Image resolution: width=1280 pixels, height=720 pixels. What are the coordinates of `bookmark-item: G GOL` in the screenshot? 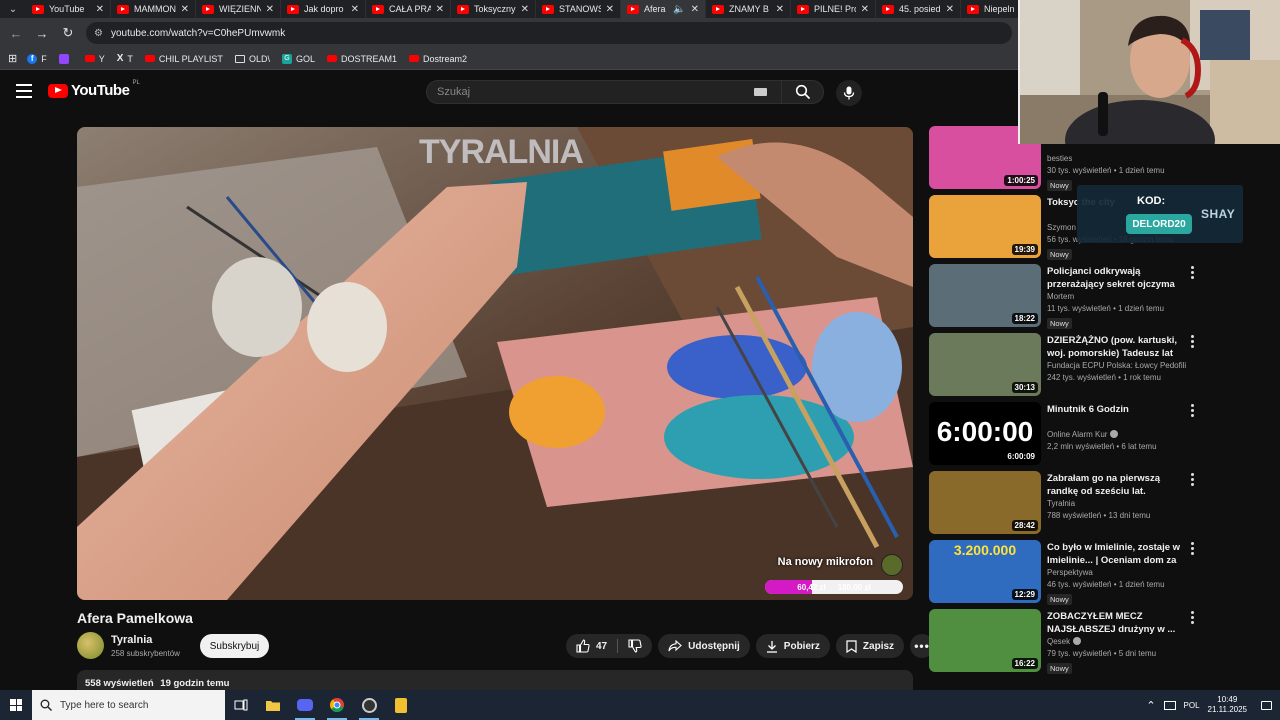 It's located at (298, 58).